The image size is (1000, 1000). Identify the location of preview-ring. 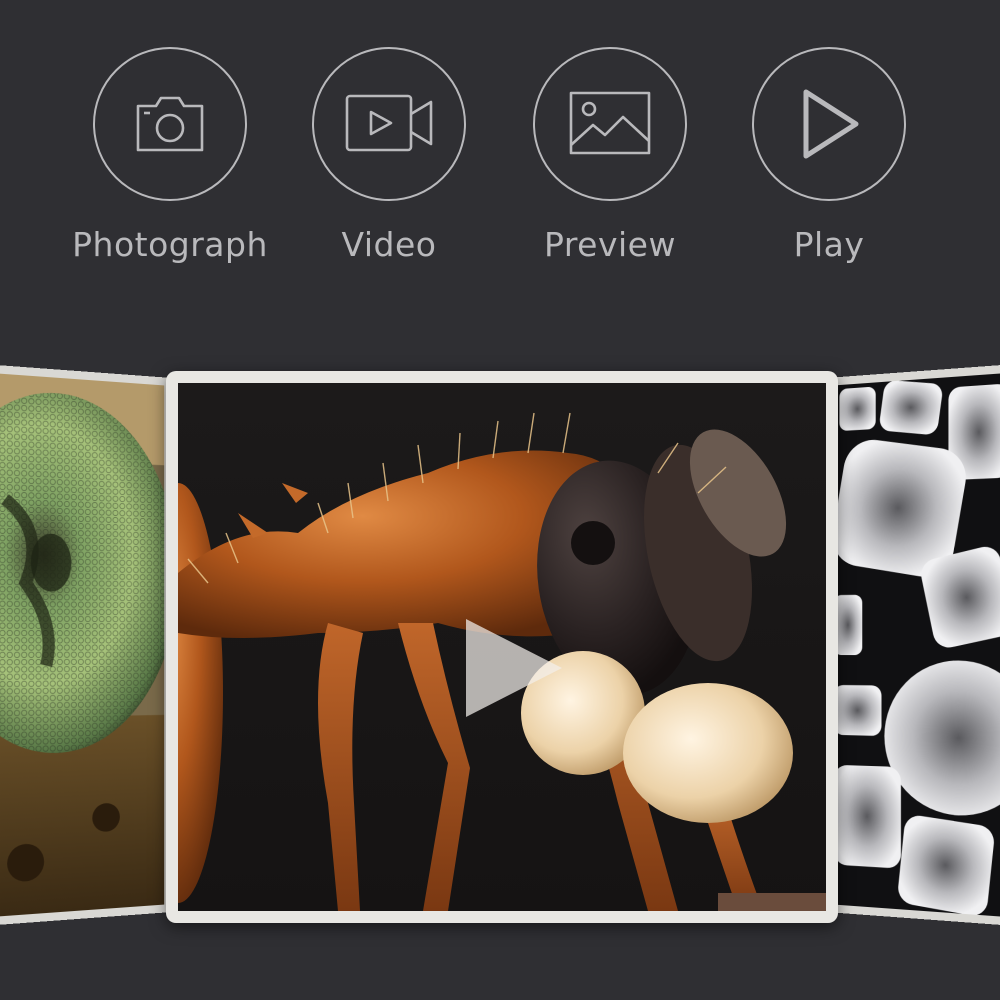
(610, 124).